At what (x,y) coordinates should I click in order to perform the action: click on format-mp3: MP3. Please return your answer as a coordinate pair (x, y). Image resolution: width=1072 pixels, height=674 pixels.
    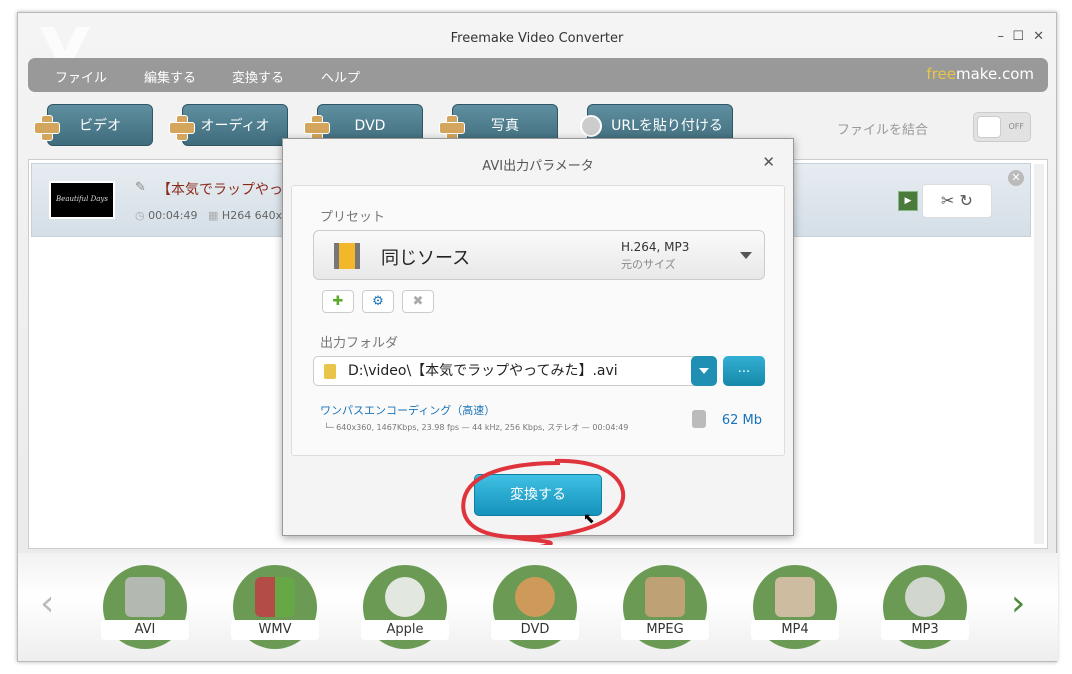
    Looking at the image, I should click on (925, 607).